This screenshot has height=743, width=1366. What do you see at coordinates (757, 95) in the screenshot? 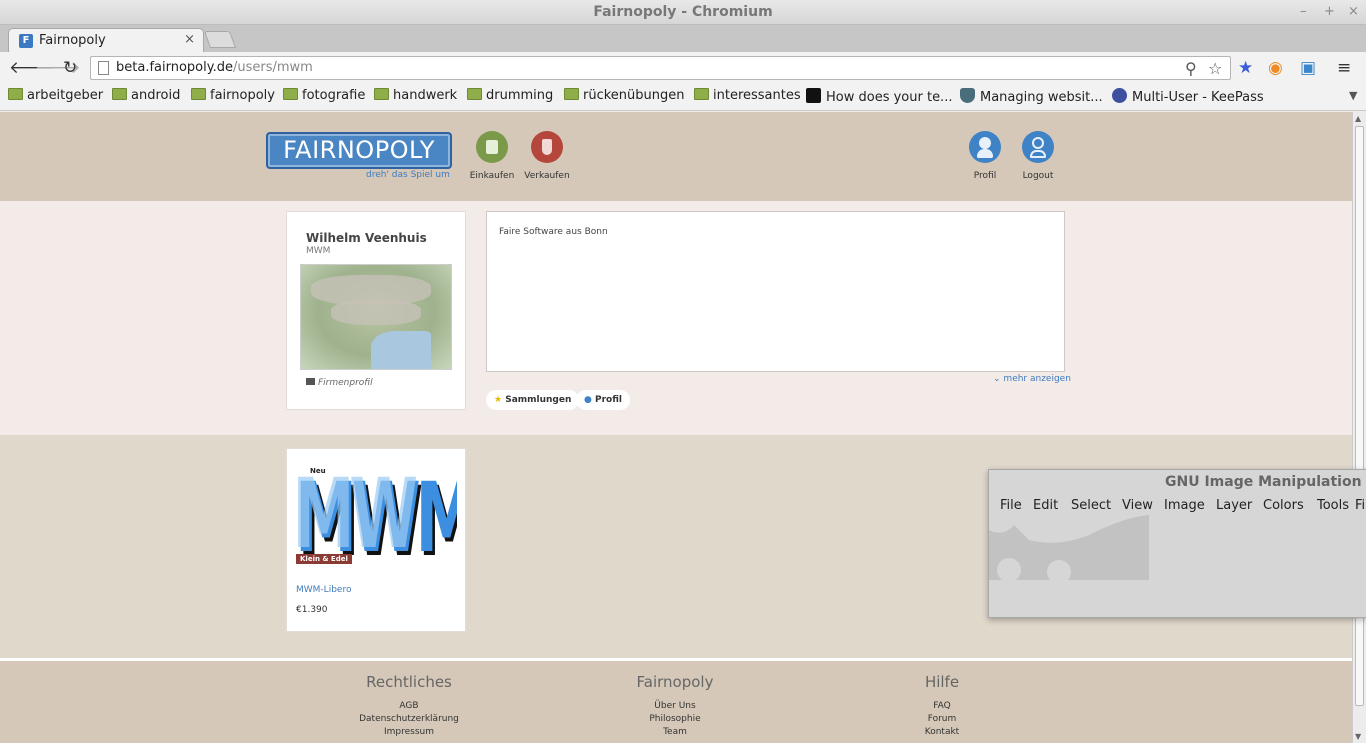
I see `bookmark-label: interessantes` at bounding box center [757, 95].